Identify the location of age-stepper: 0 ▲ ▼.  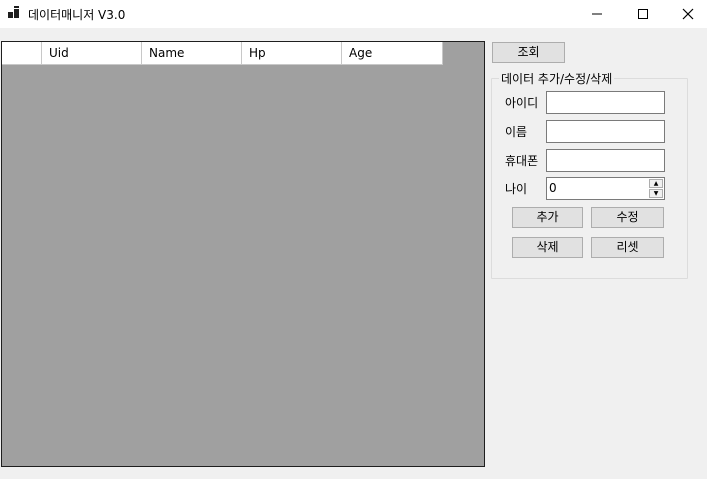
(605, 188).